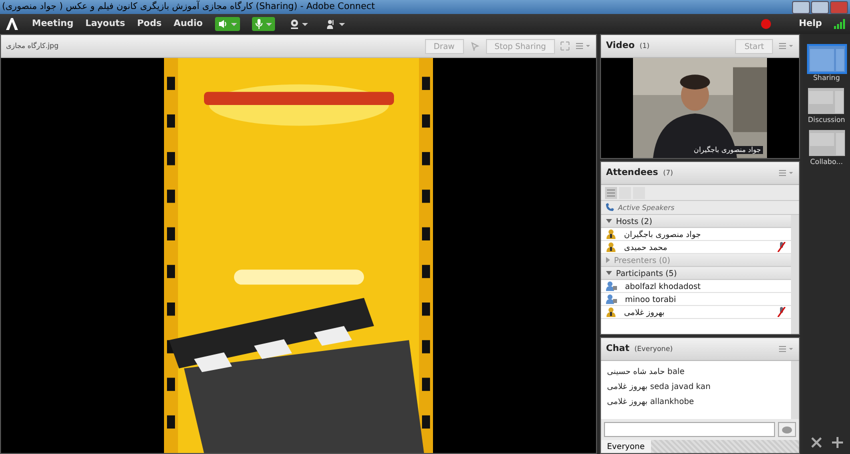 The width and height of the screenshot is (850, 454). What do you see at coordinates (149, 24) in the screenshot?
I see `menu-item: Pods` at bounding box center [149, 24].